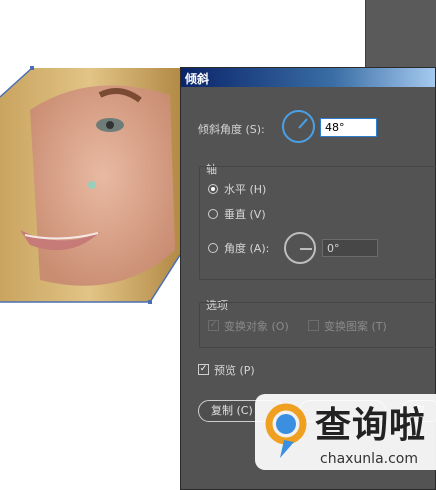  What do you see at coordinates (369, 459) in the screenshot?
I see `watermark-subtitle: chaxunla.com` at bounding box center [369, 459].